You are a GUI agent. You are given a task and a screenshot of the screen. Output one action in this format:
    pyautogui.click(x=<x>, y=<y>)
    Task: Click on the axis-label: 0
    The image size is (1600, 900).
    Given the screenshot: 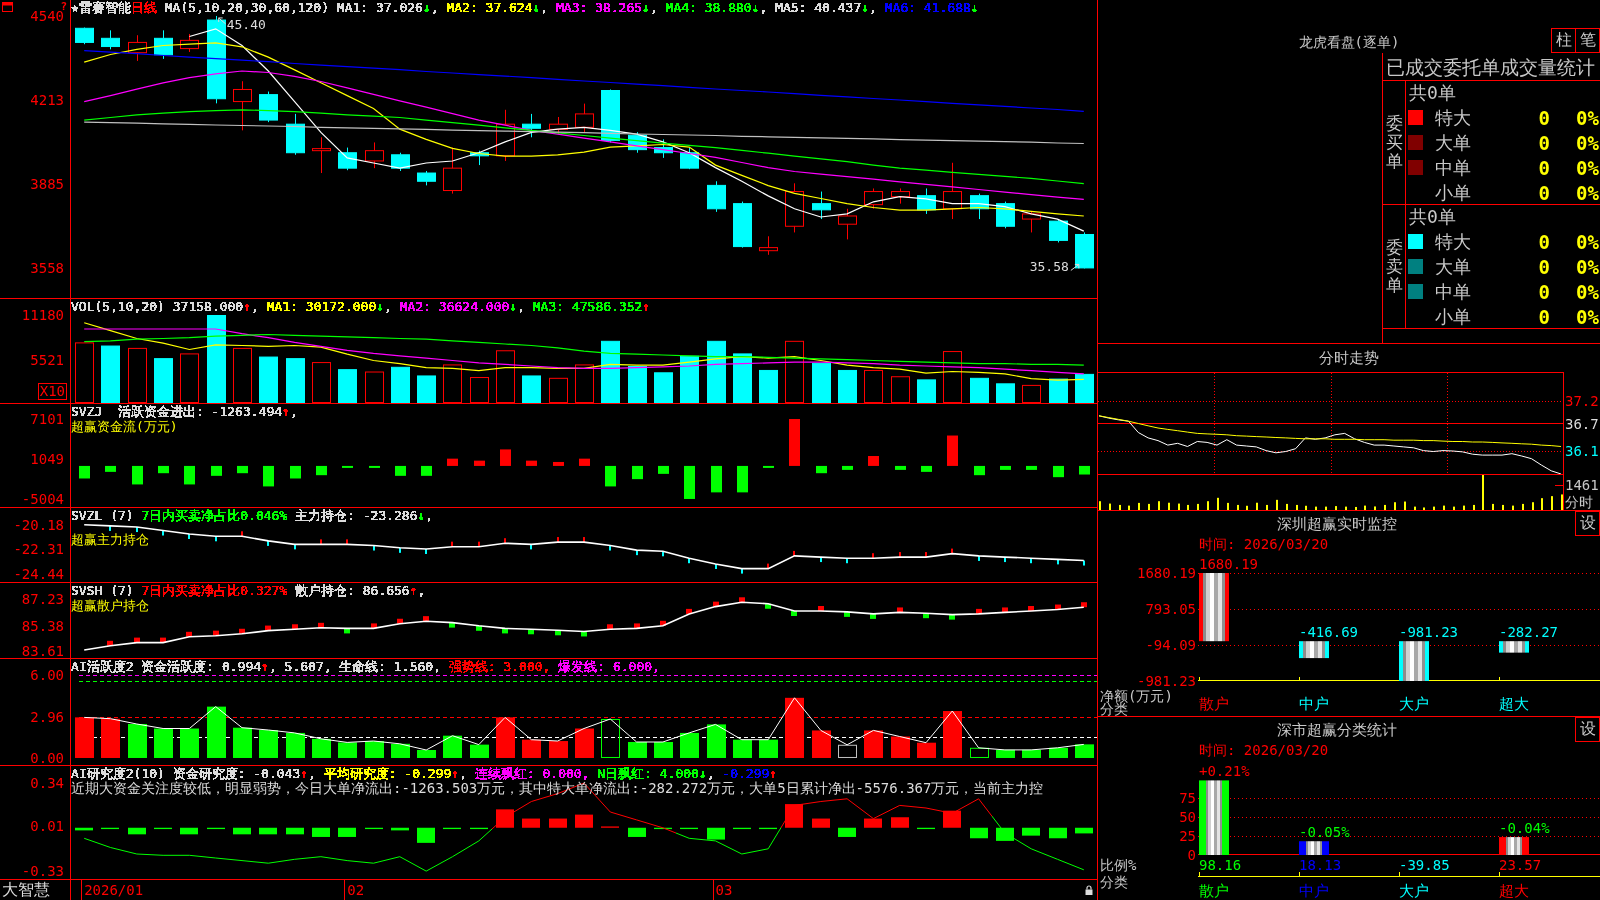 What is the action you would take?
    pyautogui.click(x=1191, y=855)
    